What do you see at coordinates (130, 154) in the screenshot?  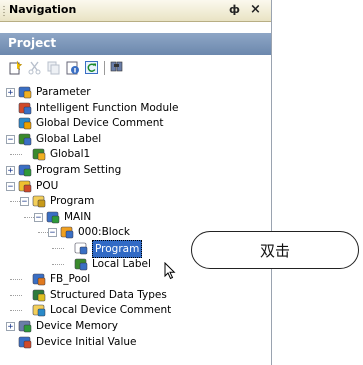 I see `tree-item: Global1` at bounding box center [130, 154].